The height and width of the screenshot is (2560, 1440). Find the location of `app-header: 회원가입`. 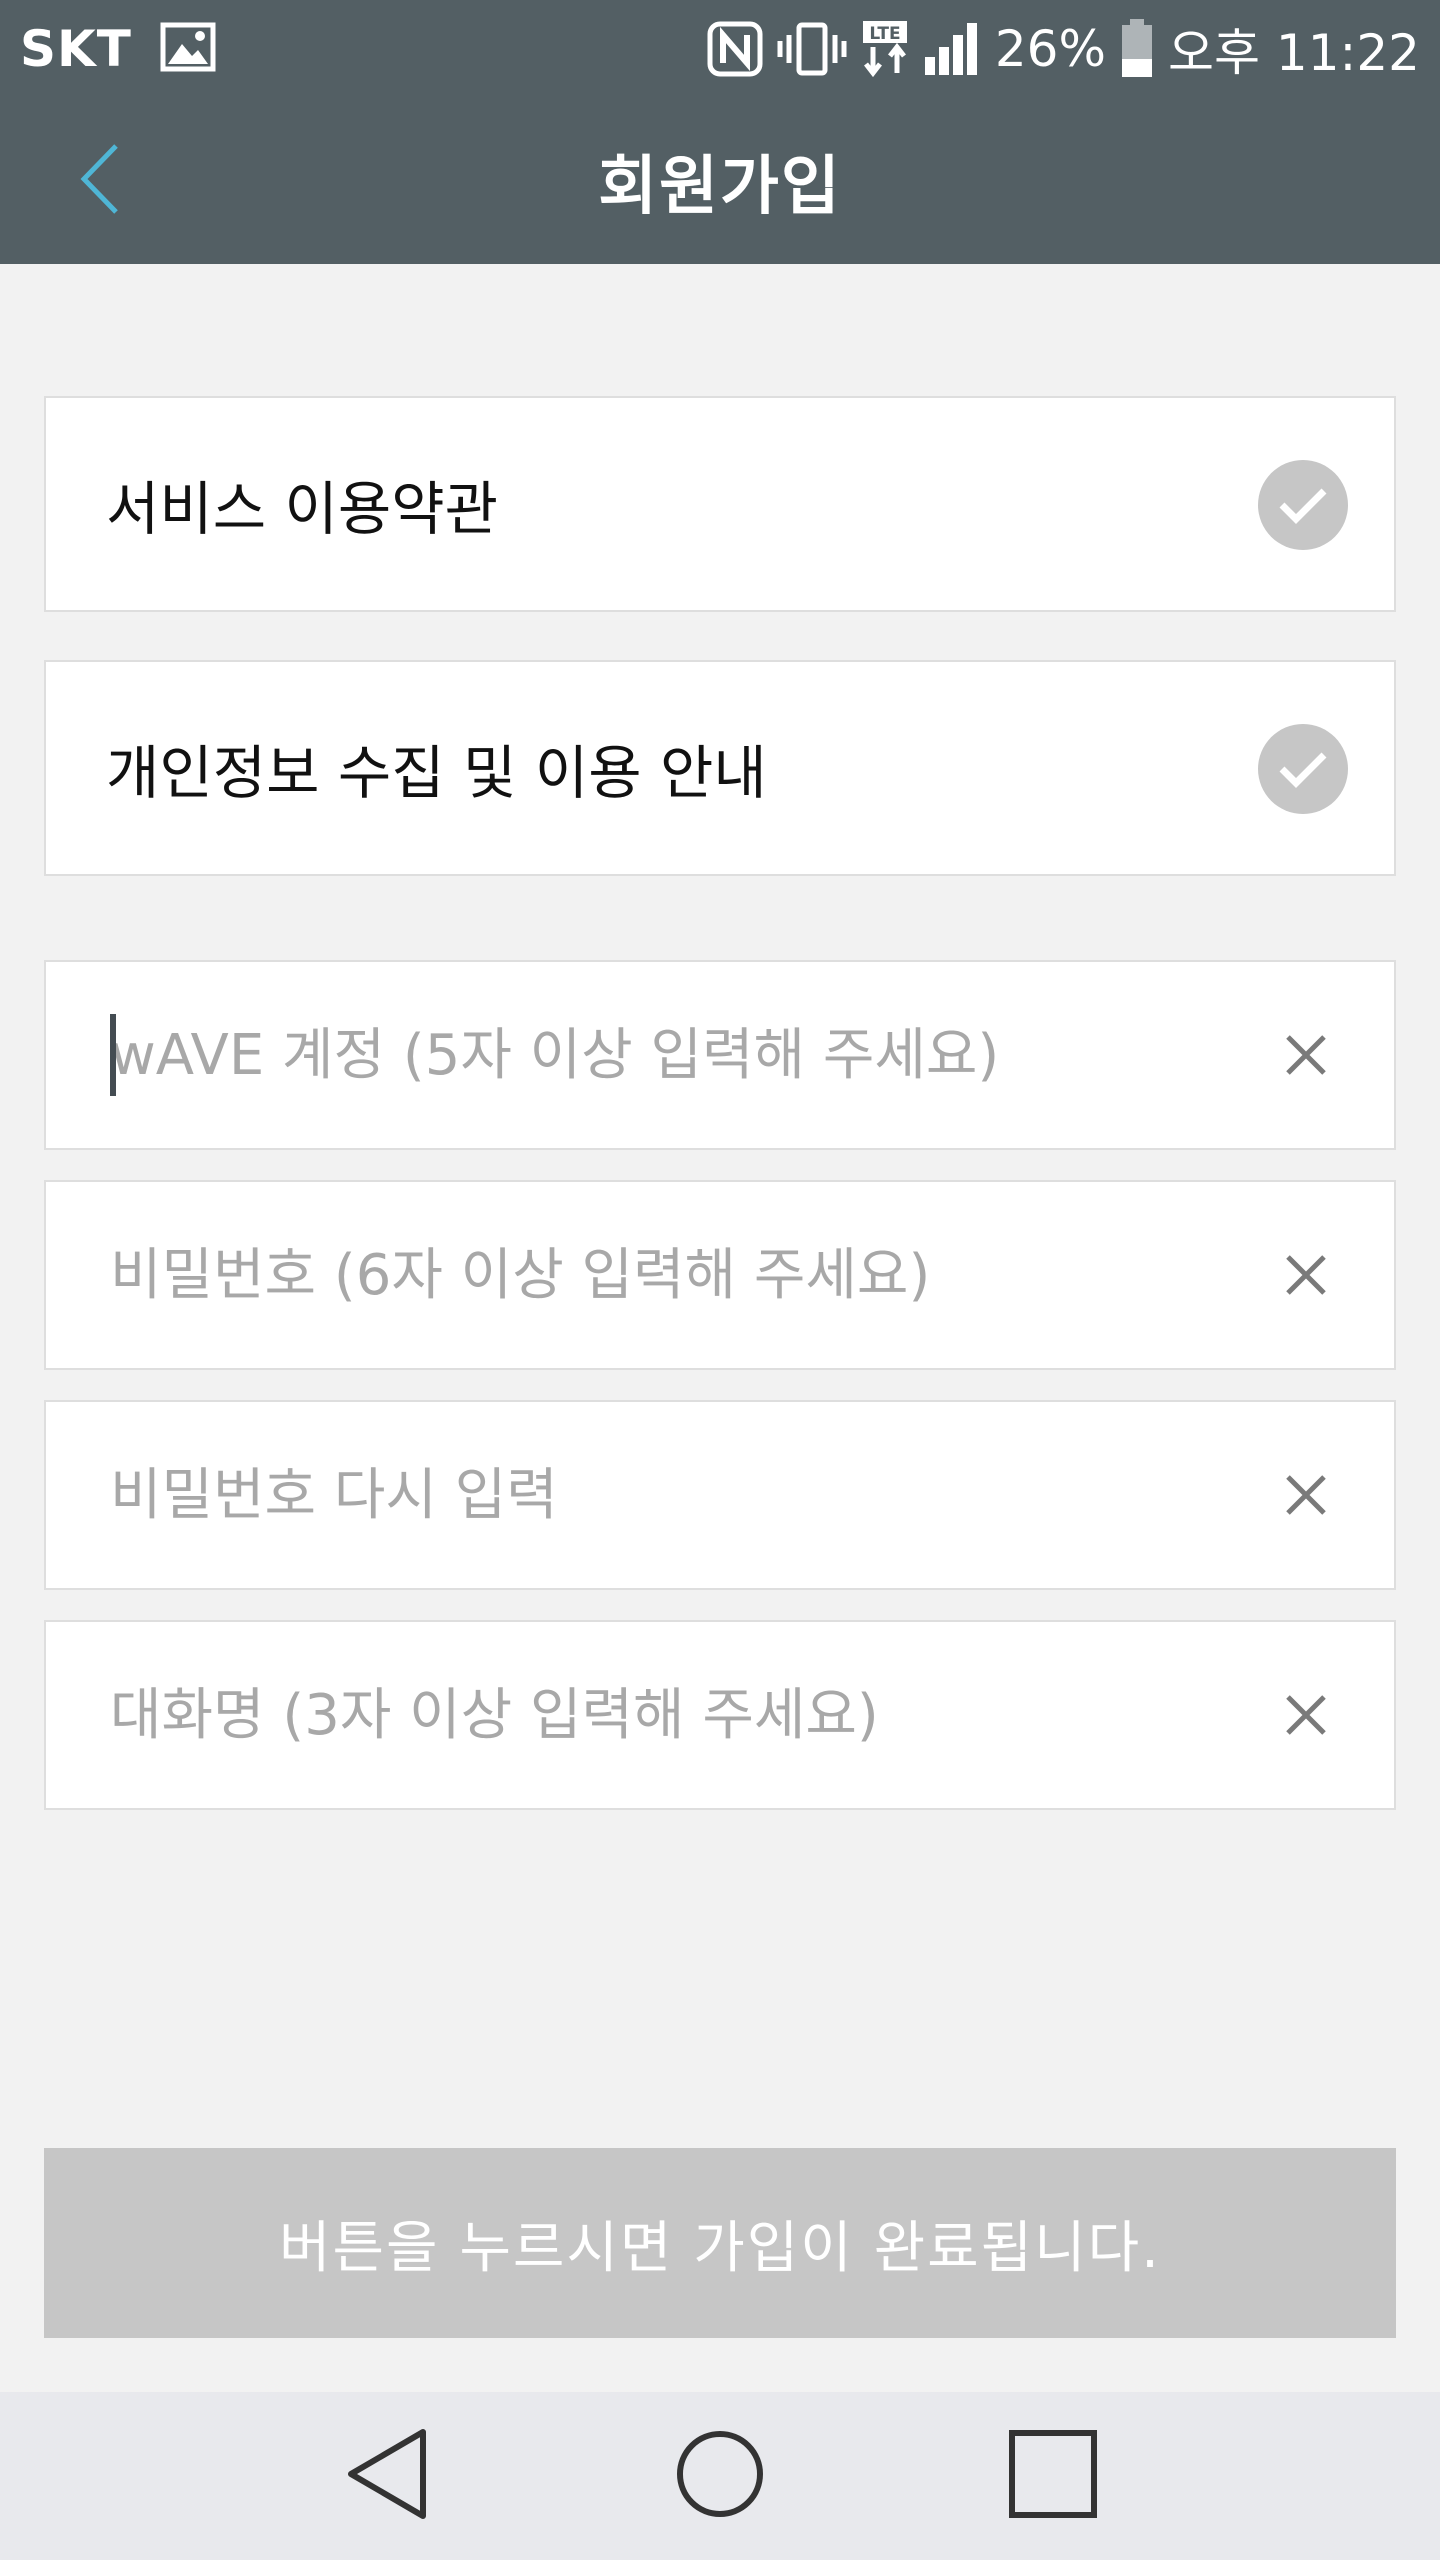

app-header: 회원가입 is located at coordinates (720, 181).